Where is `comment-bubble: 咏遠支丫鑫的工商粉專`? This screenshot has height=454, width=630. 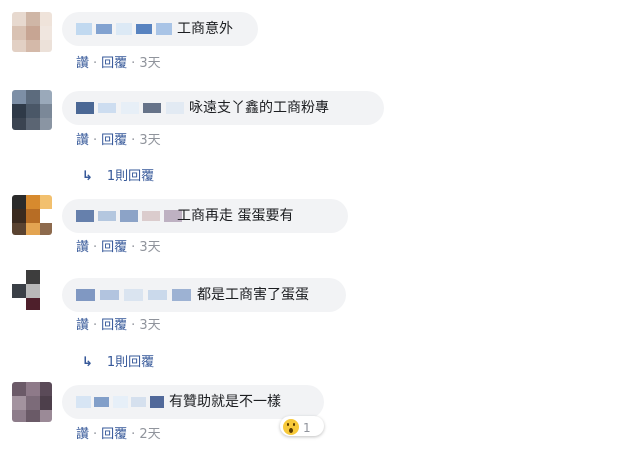 comment-bubble: 咏遠支丫鑫的工商粉專 is located at coordinates (223, 108).